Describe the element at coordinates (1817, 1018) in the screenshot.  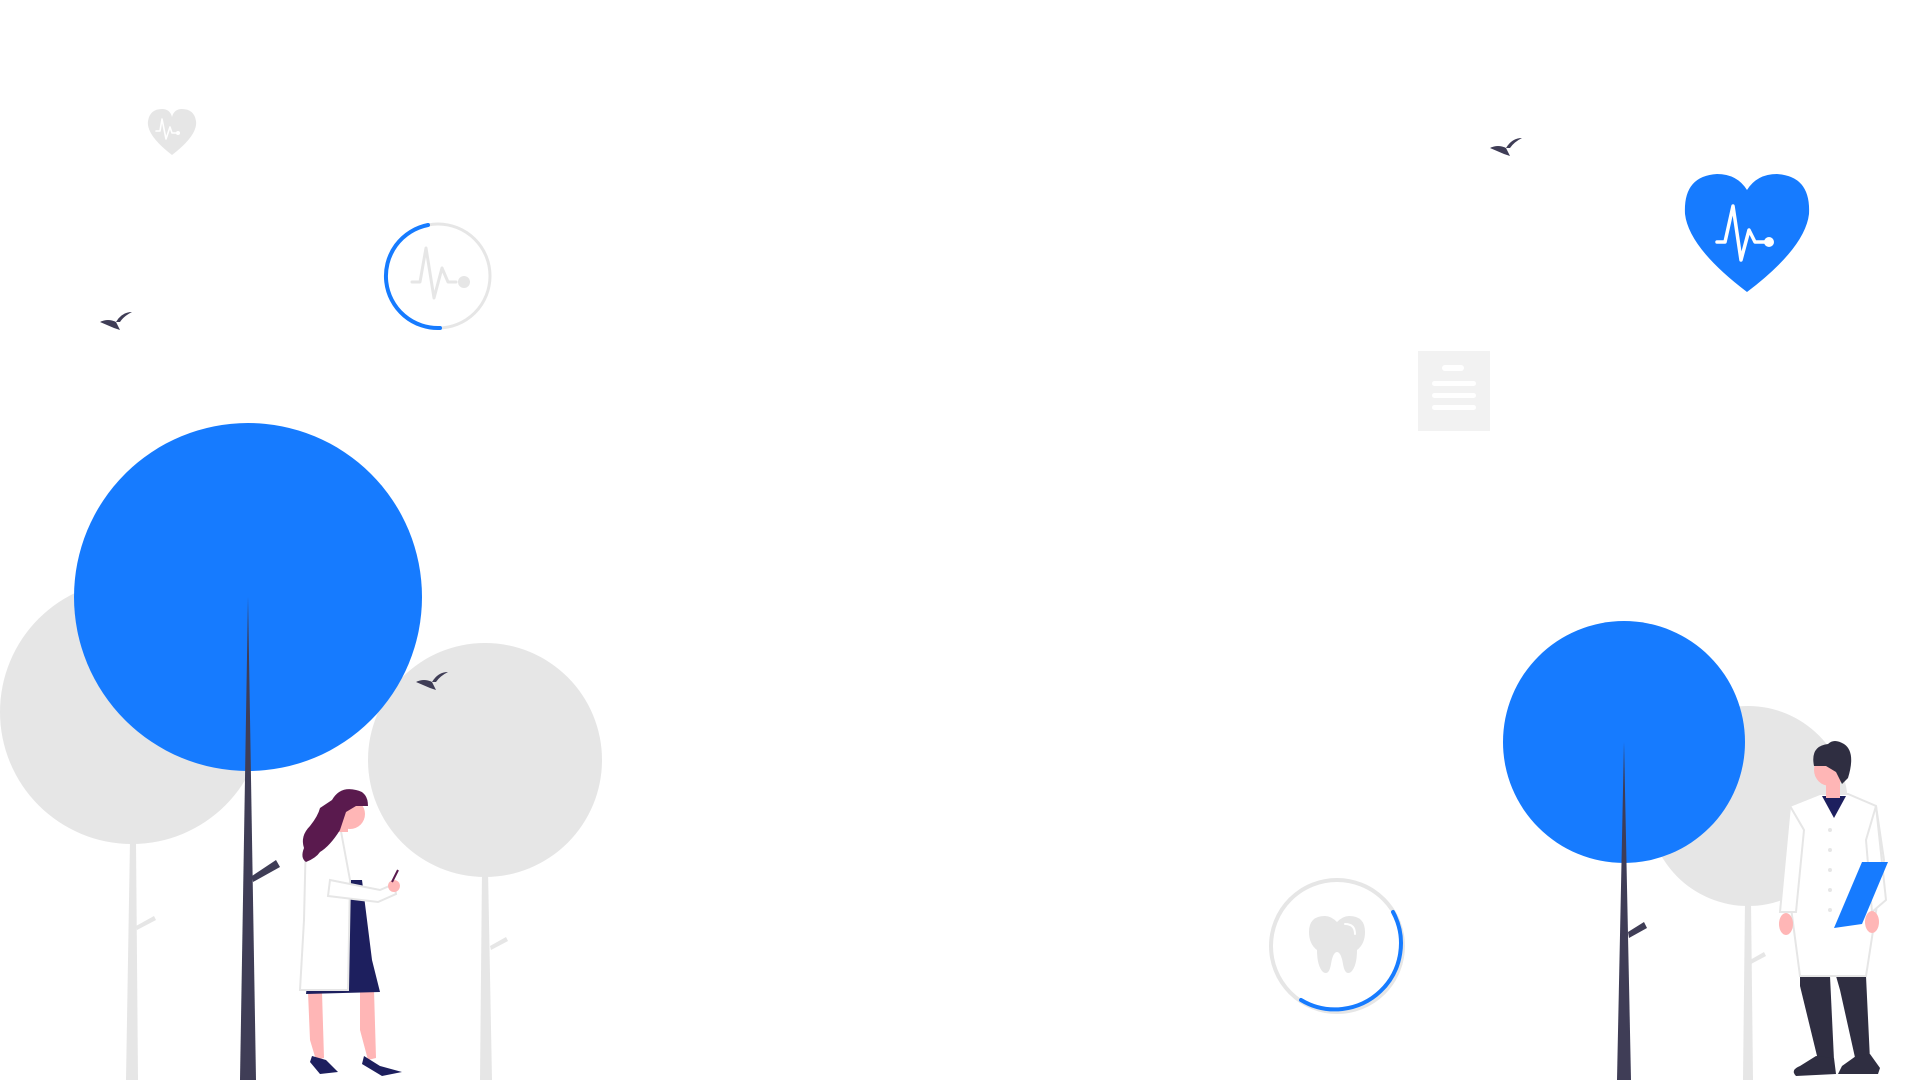
I see `doctor-man-leg-left` at that location.